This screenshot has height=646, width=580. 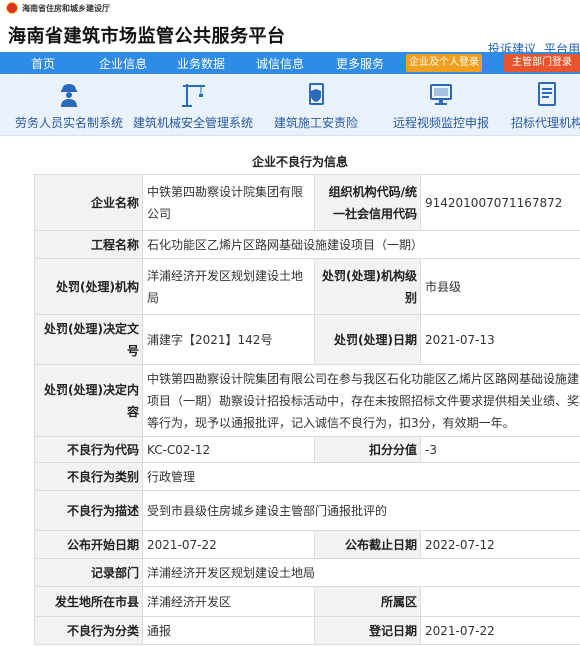 I want to click on table-row: 不良行为分类 通报 登记日期 2021-07-22, so click(x=307, y=630).